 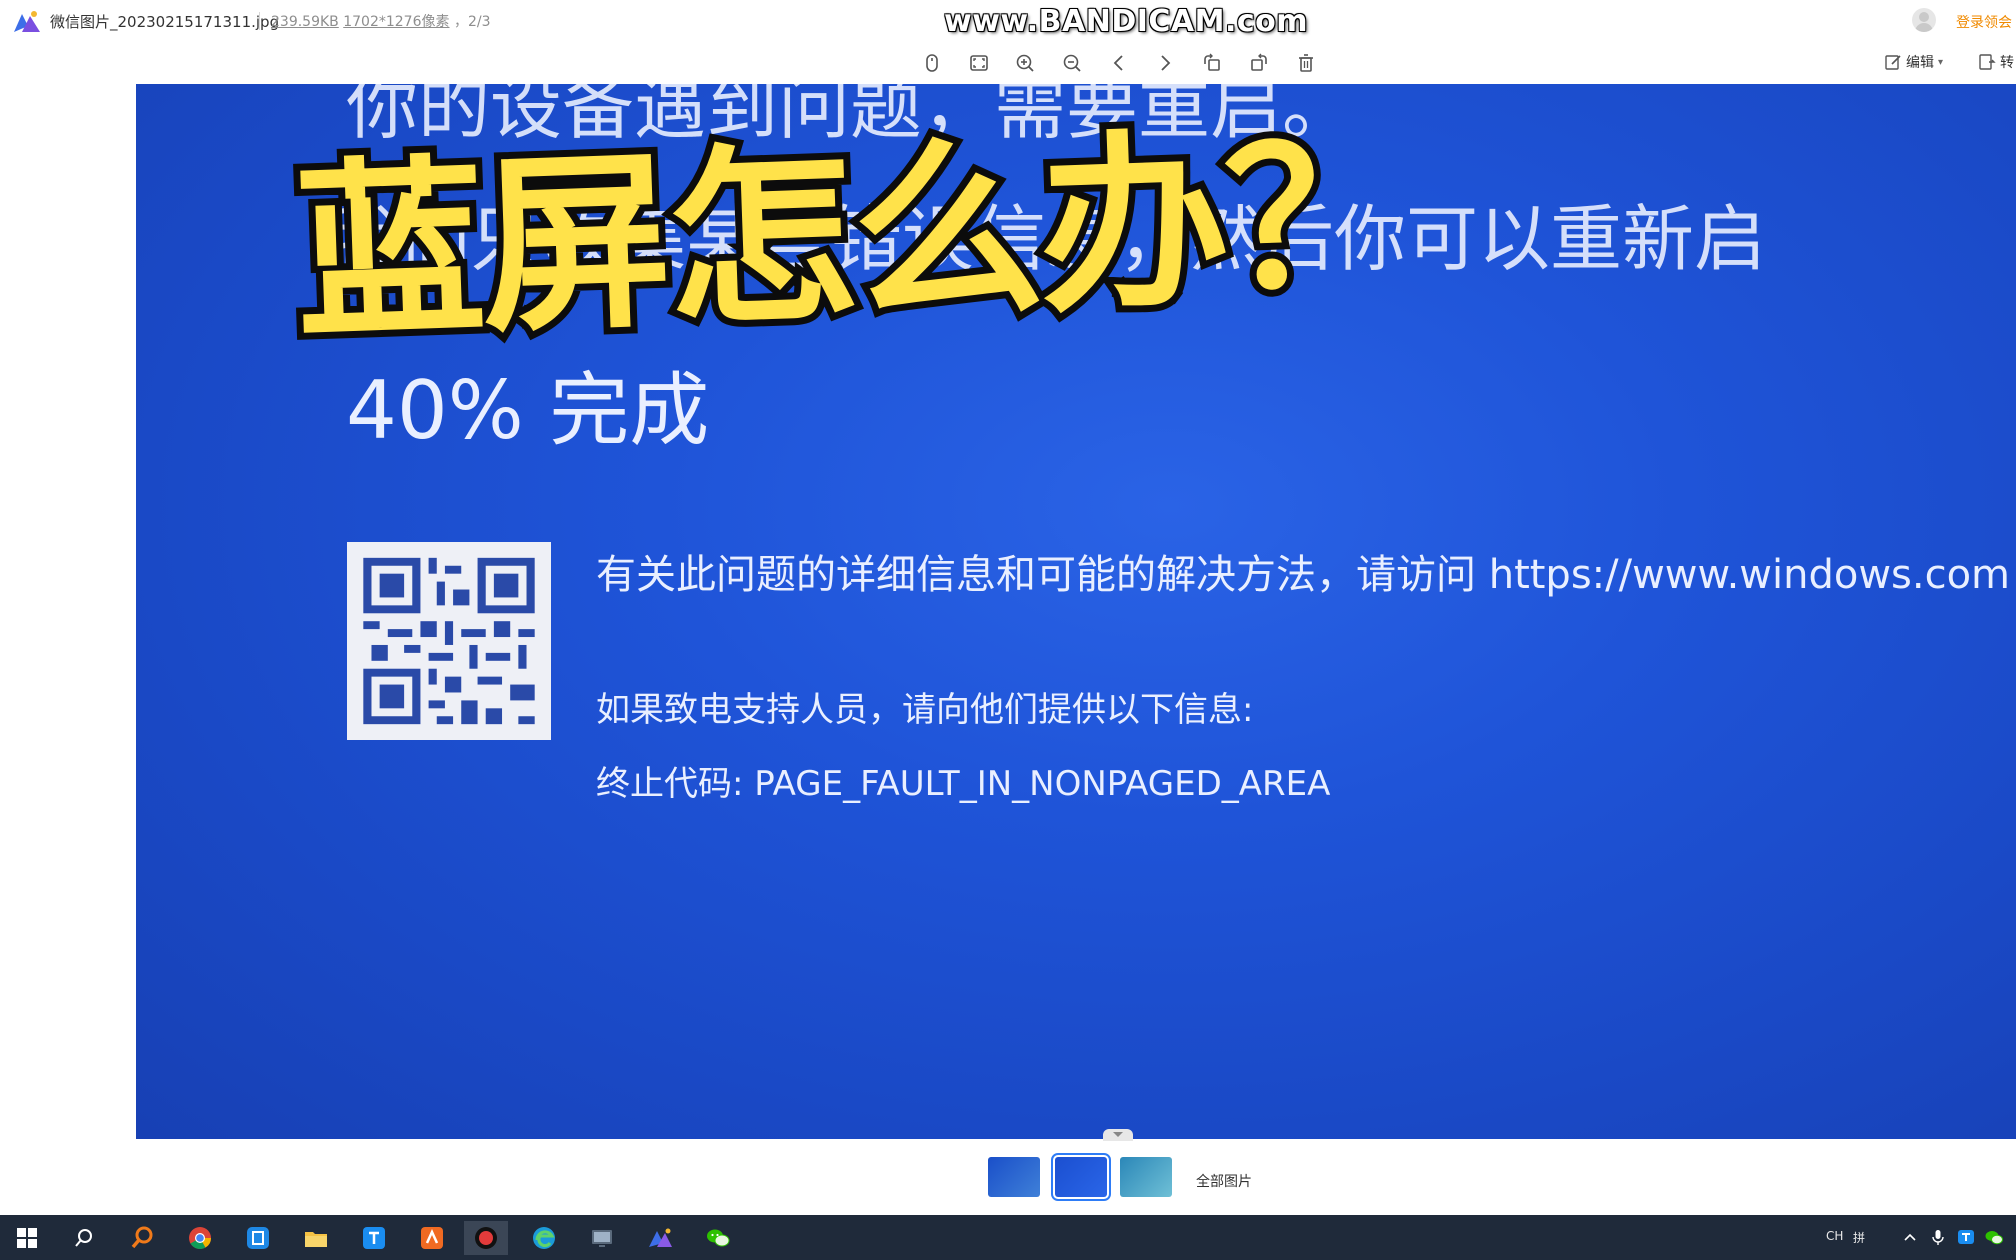 I want to click on edit-button: 编辑 ▾, so click(x=1913, y=62).